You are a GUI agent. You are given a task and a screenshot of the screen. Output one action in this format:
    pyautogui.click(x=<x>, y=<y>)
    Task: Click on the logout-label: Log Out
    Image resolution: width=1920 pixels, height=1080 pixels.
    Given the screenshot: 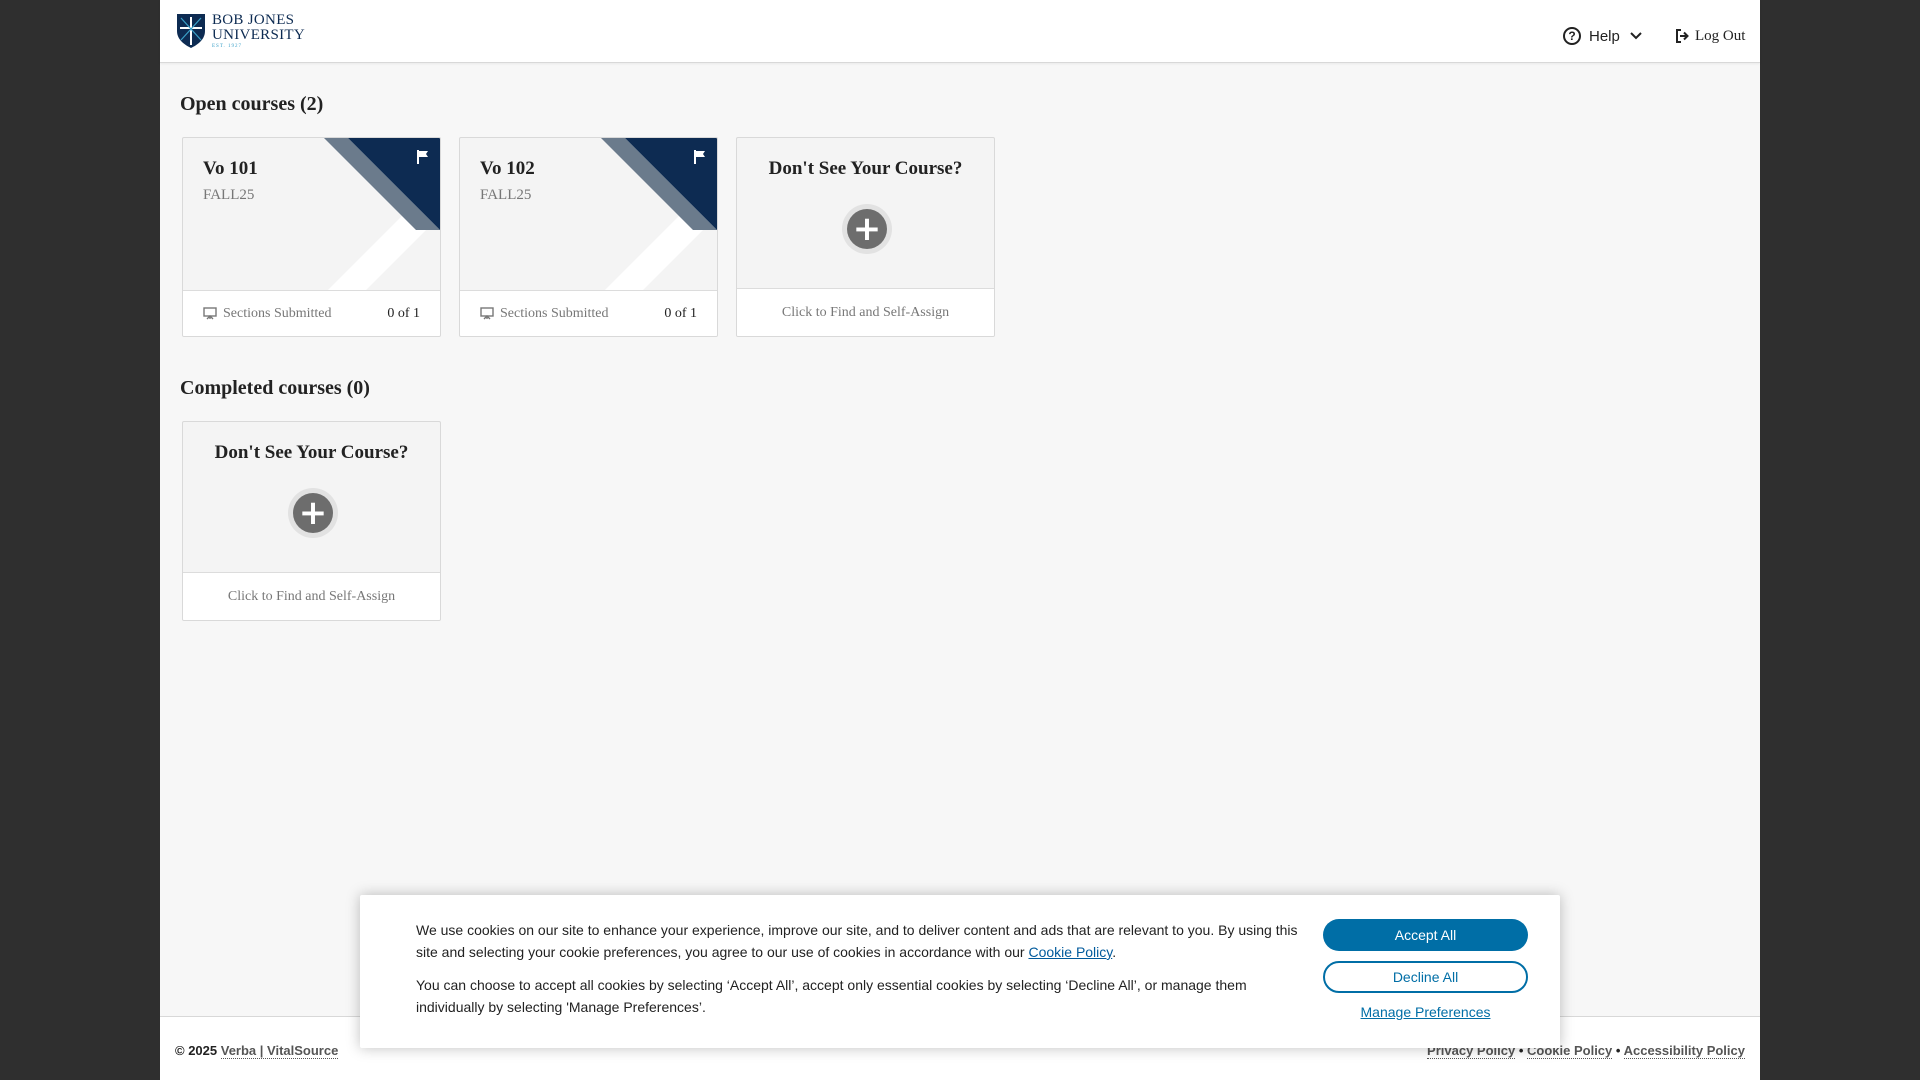 What is the action you would take?
    pyautogui.click(x=1720, y=35)
    